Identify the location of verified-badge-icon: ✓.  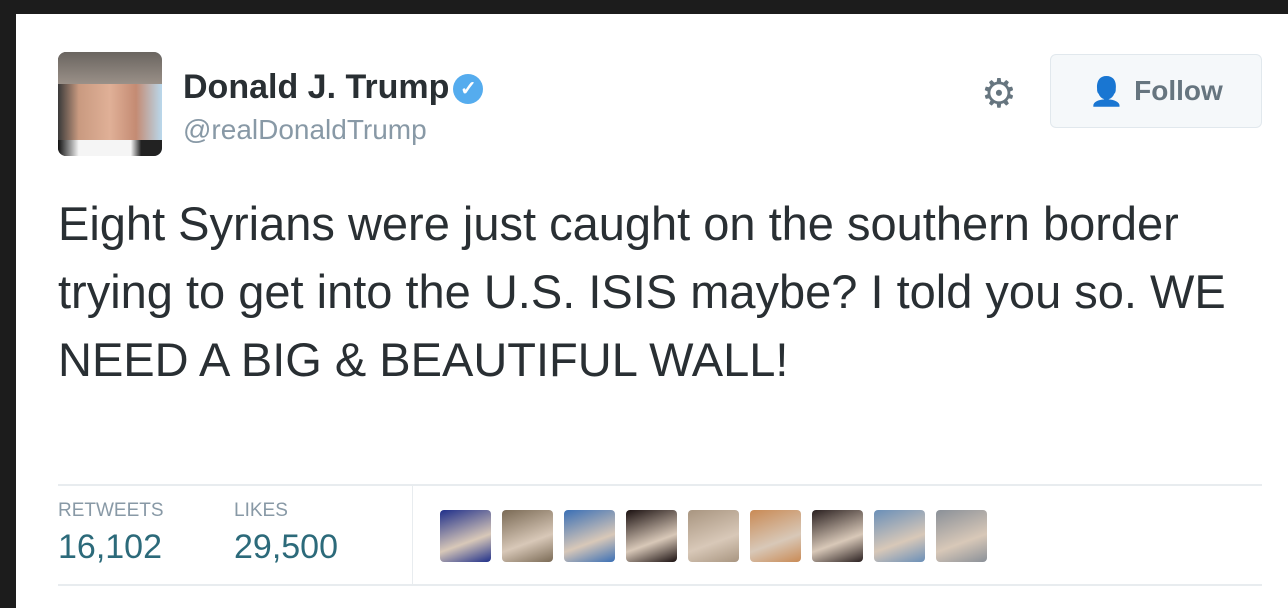
(468, 89).